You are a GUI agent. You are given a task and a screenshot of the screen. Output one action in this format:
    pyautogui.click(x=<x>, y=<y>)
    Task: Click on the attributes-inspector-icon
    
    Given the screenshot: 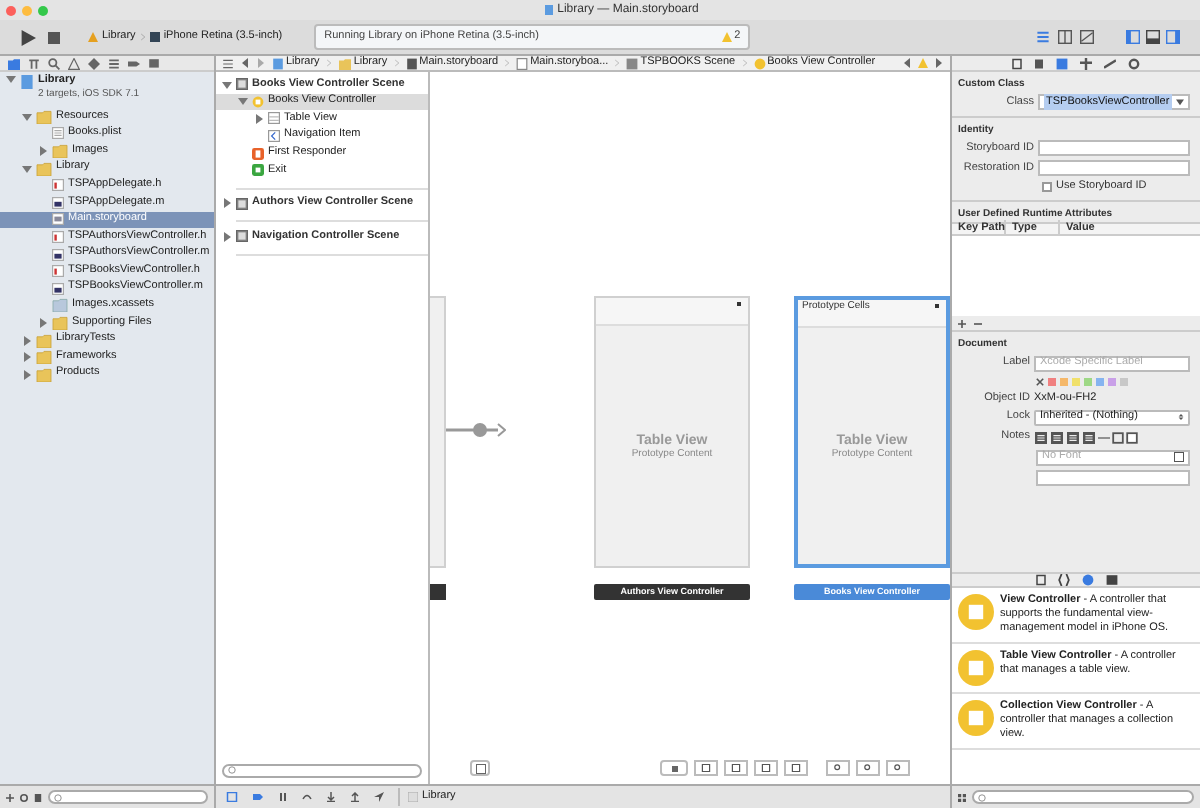 What is the action you would take?
    pyautogui.click(x=1086, y=63)
    